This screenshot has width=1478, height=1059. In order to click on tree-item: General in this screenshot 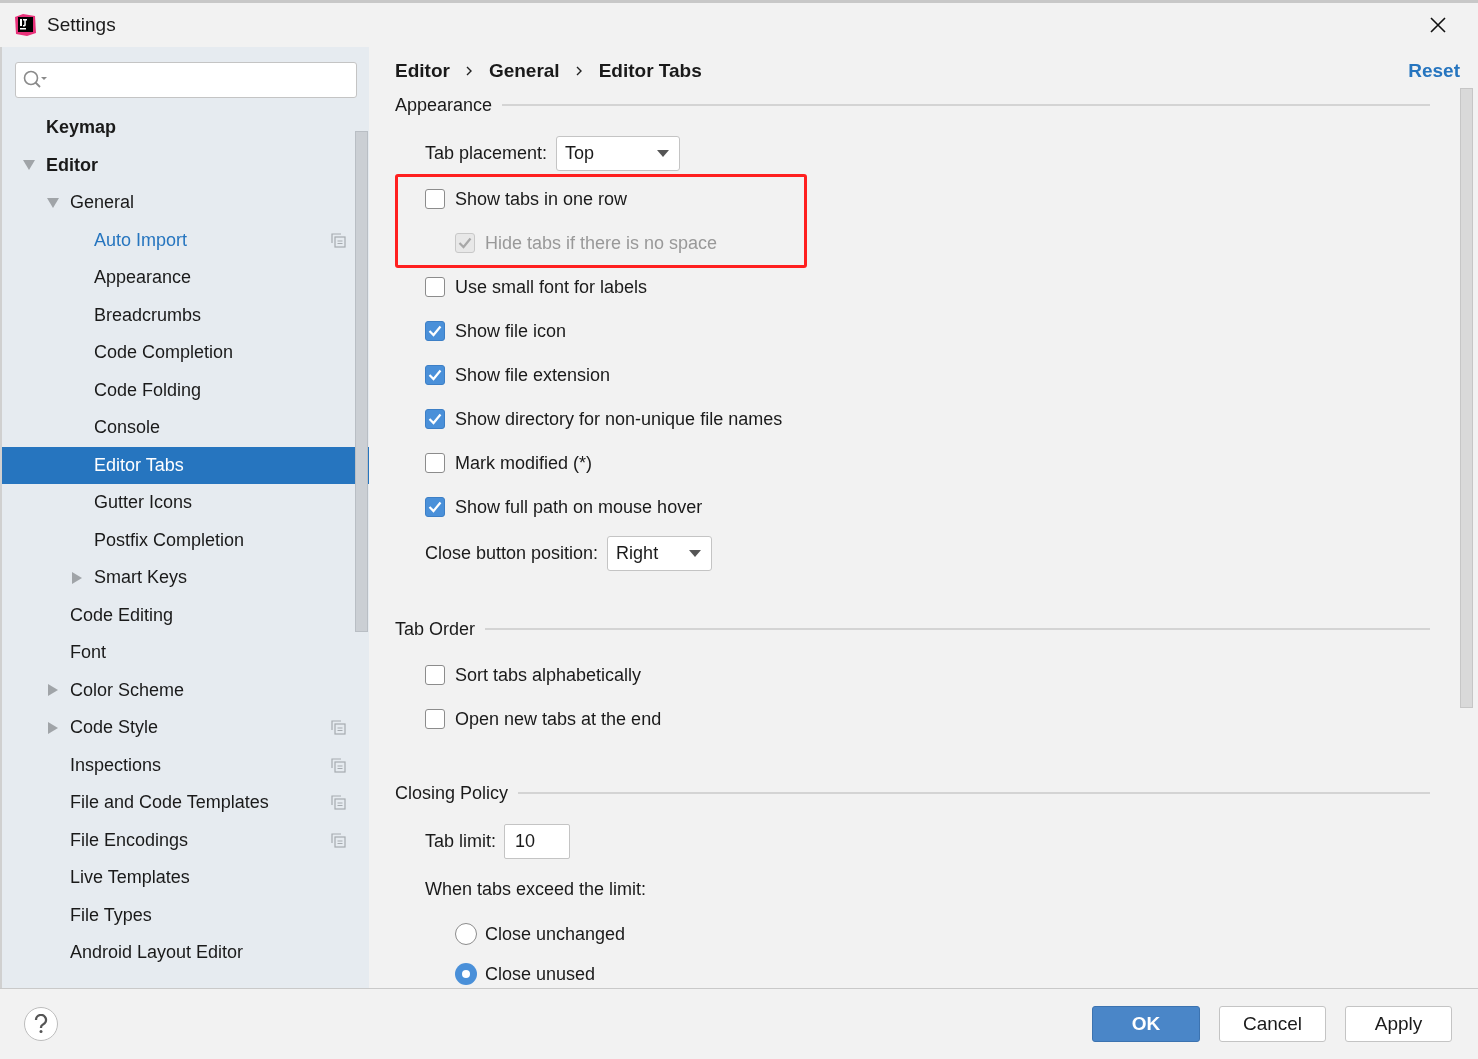, I will do `click(185, 203)`.